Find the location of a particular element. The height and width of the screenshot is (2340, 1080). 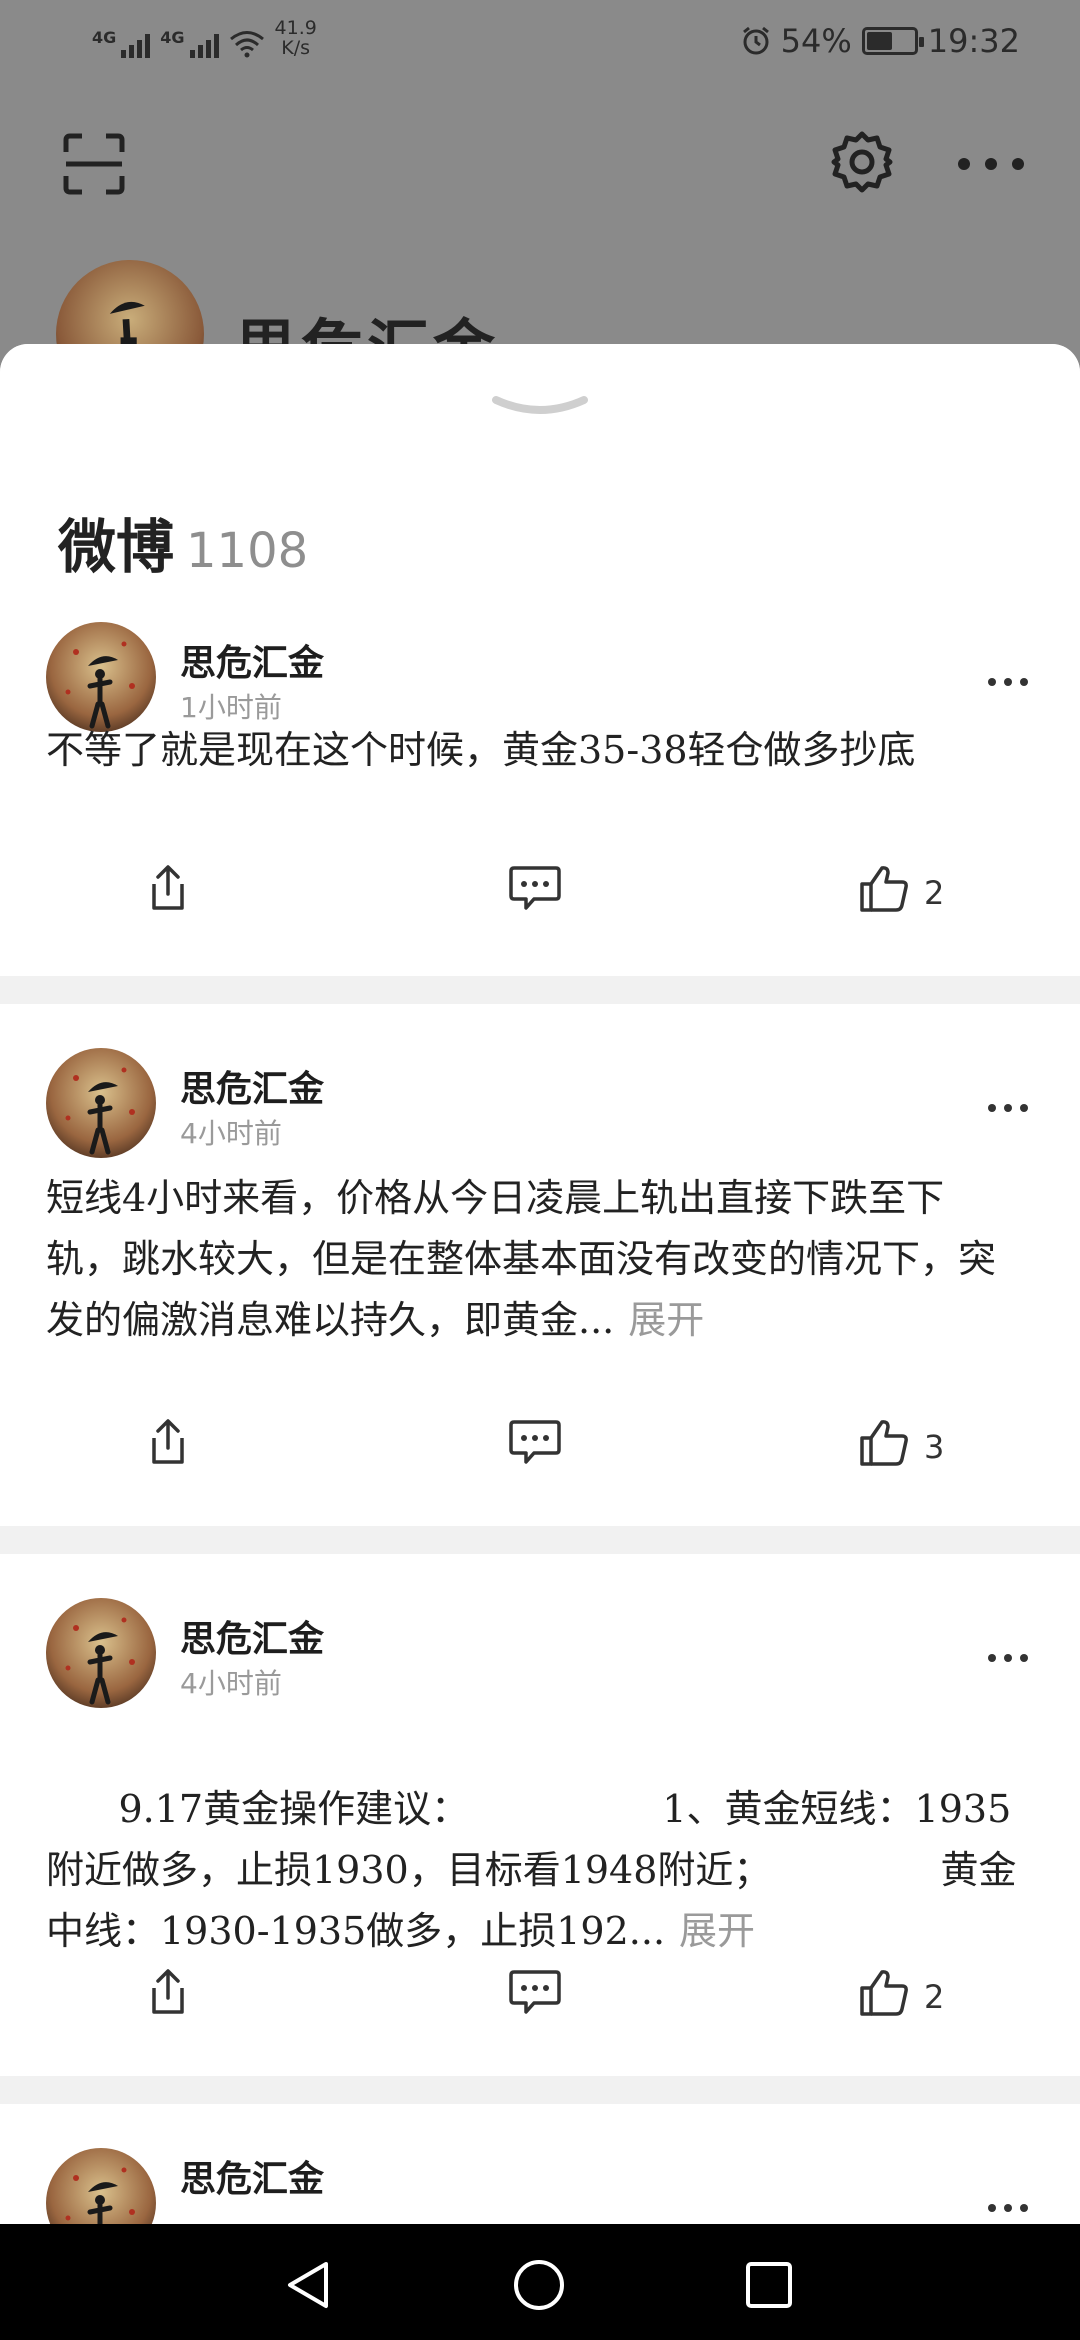

signal-1-icon: 4G is located at coordinates (121, 43).